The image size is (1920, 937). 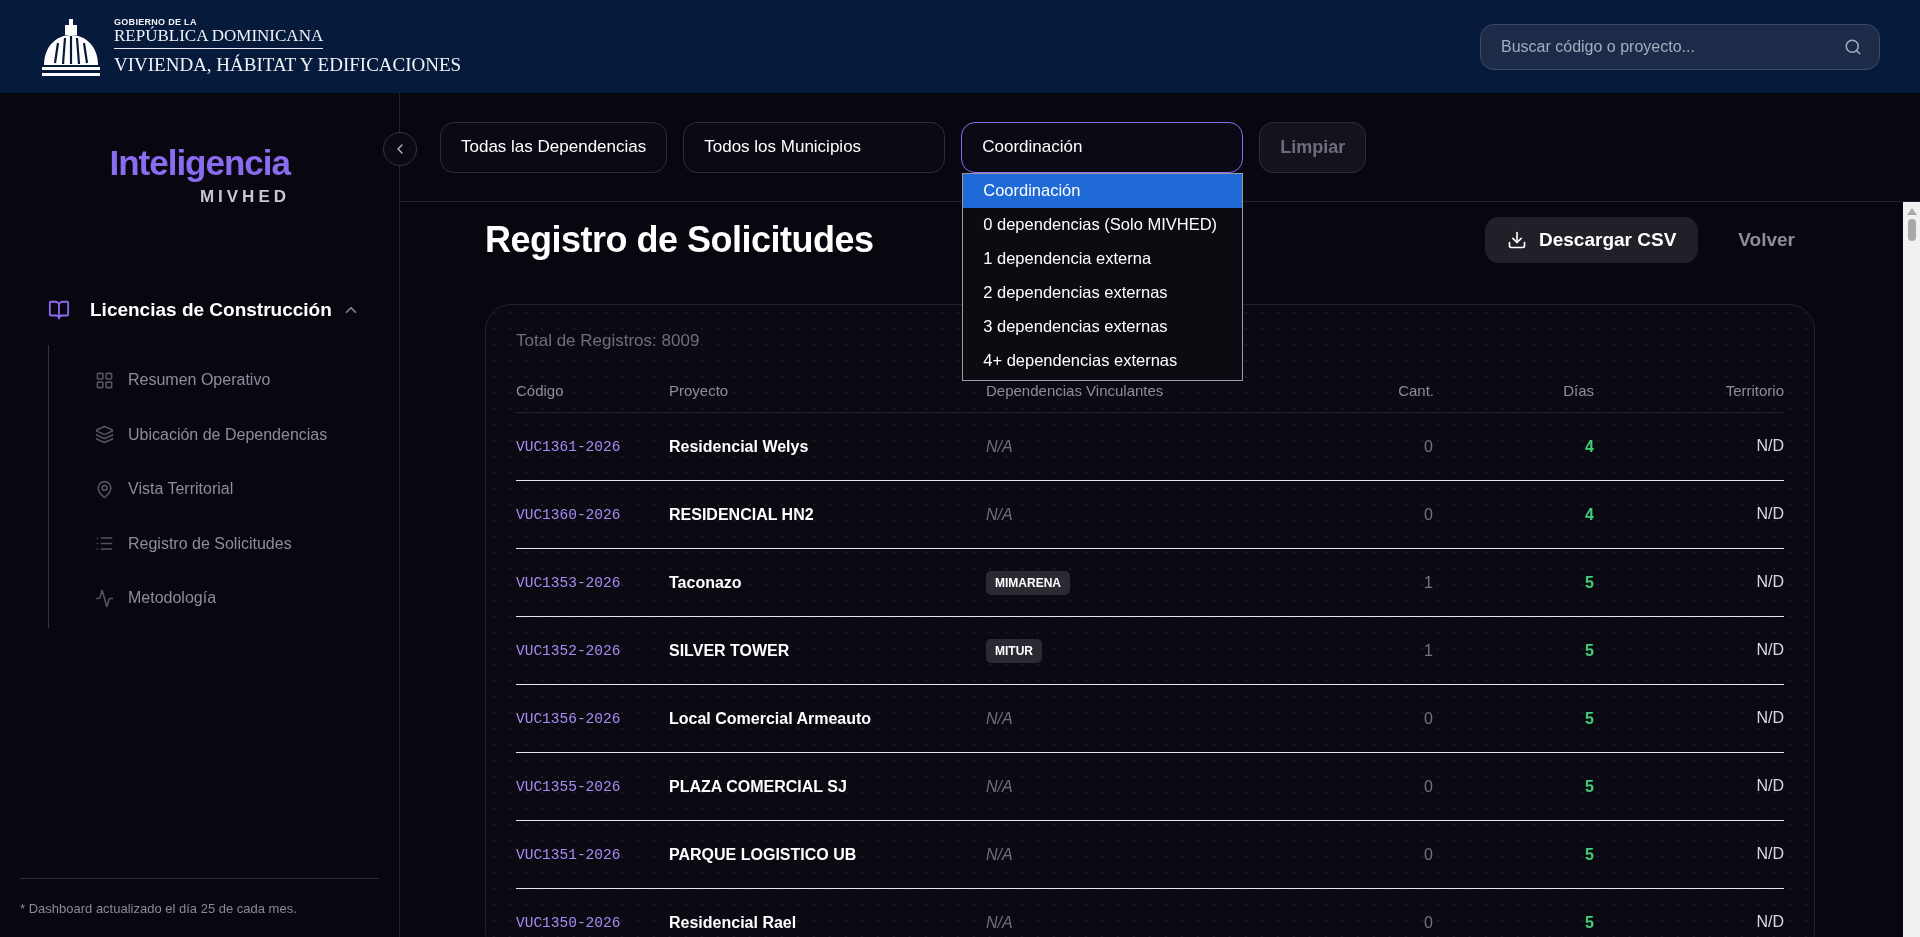 I want to click on download-button: Descargar CSV, so click(x=1592, y=240).